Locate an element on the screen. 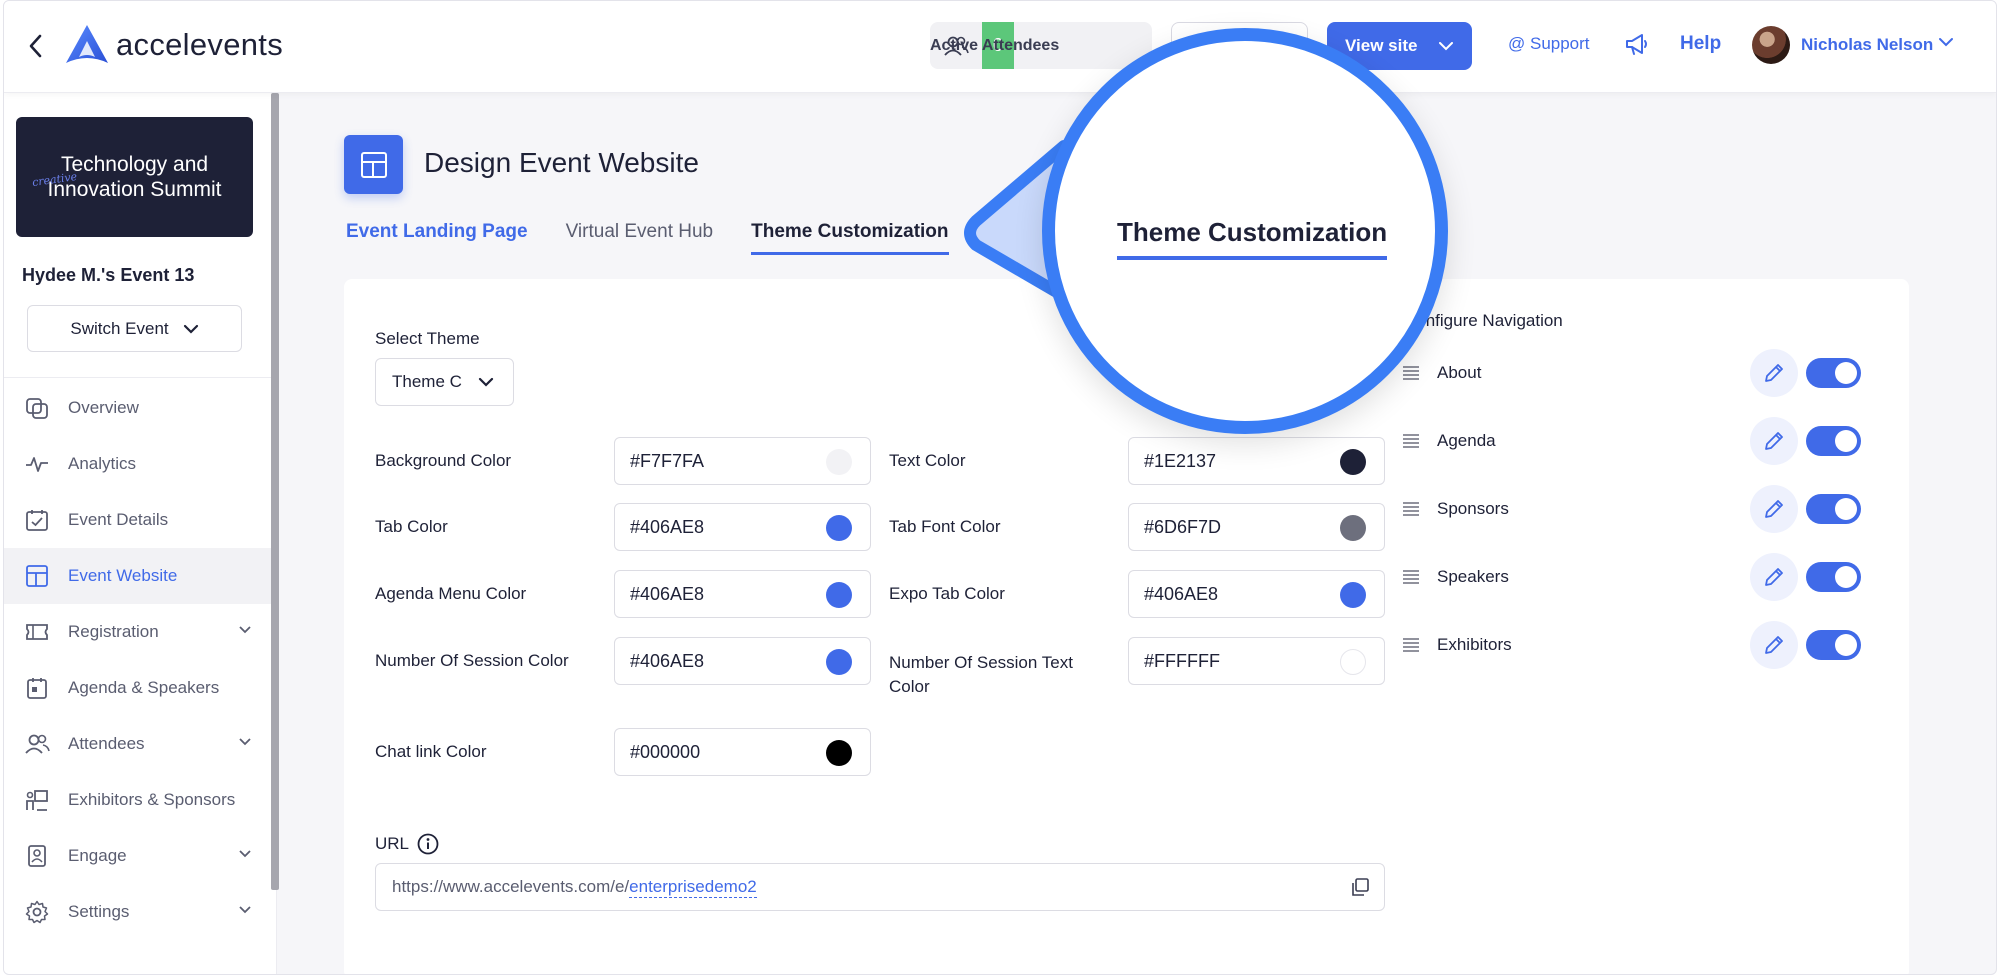 The image size is (2000, 978). help-link: Help is located at coordinates (1700, 44).